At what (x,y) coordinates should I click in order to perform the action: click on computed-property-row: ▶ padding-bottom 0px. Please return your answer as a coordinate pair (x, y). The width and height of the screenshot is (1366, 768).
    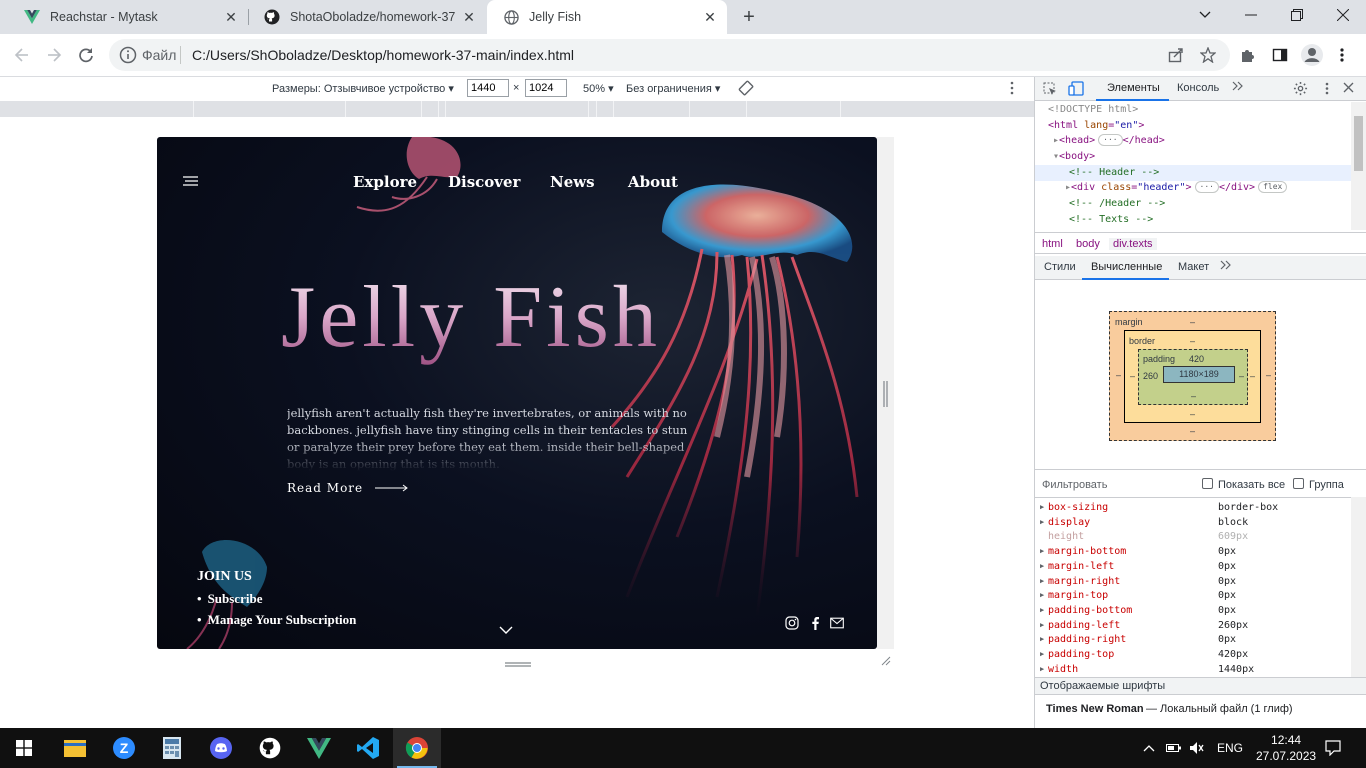
    Looking at the image, I should click on (1193, 610).